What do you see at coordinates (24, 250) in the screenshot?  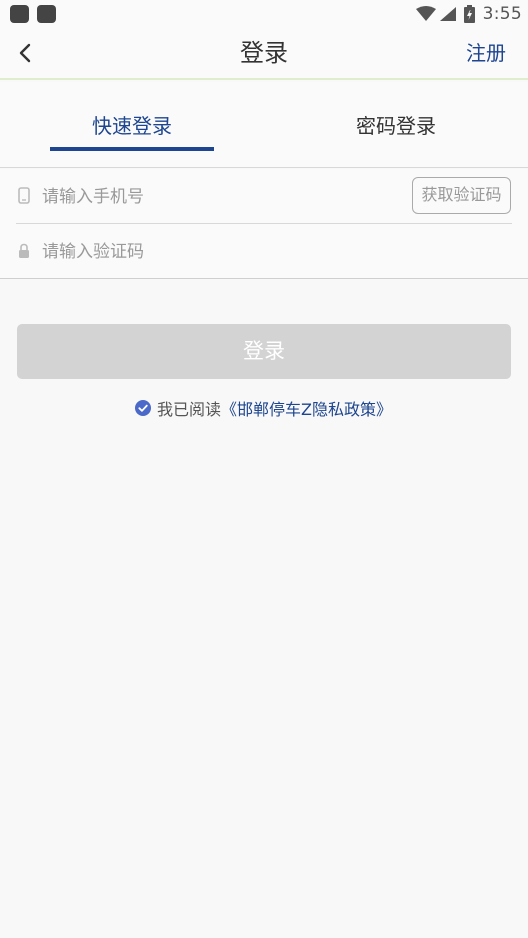 I see `lock-icon` at bounding box center [24, 250].